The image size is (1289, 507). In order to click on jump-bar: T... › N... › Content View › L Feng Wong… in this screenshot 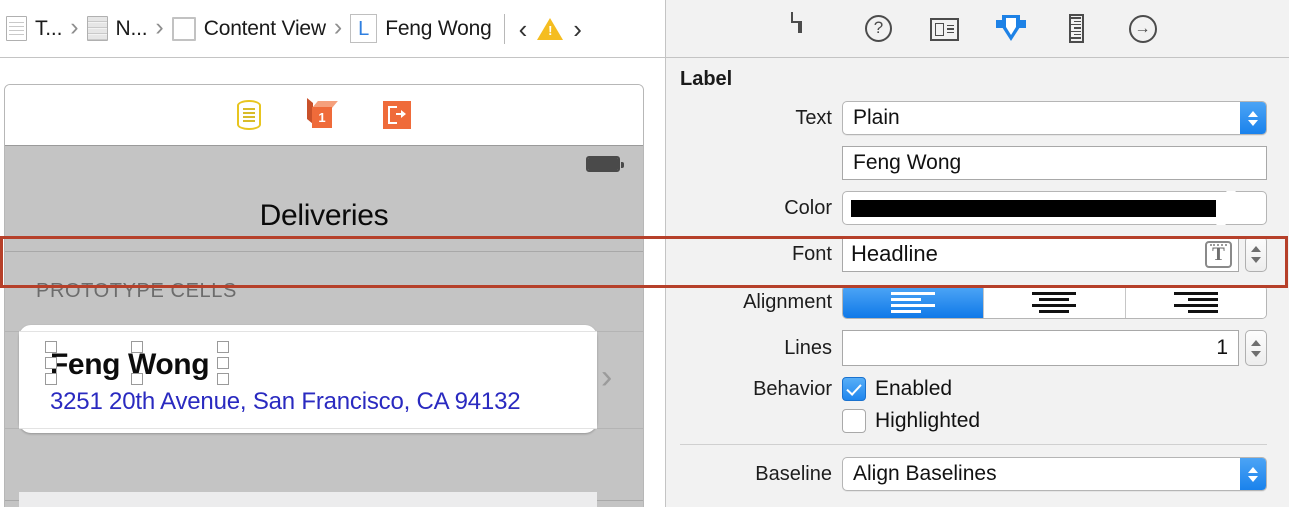, I will do `click(644, 29)`.